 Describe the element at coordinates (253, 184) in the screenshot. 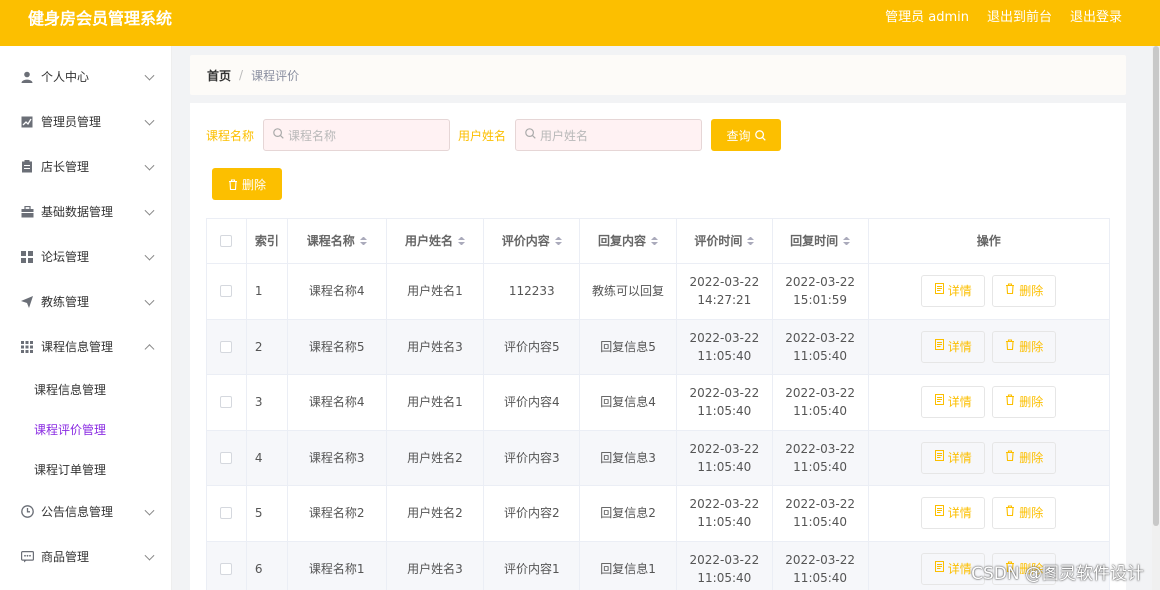

I see `batch-delete-label: 删除` at that location.